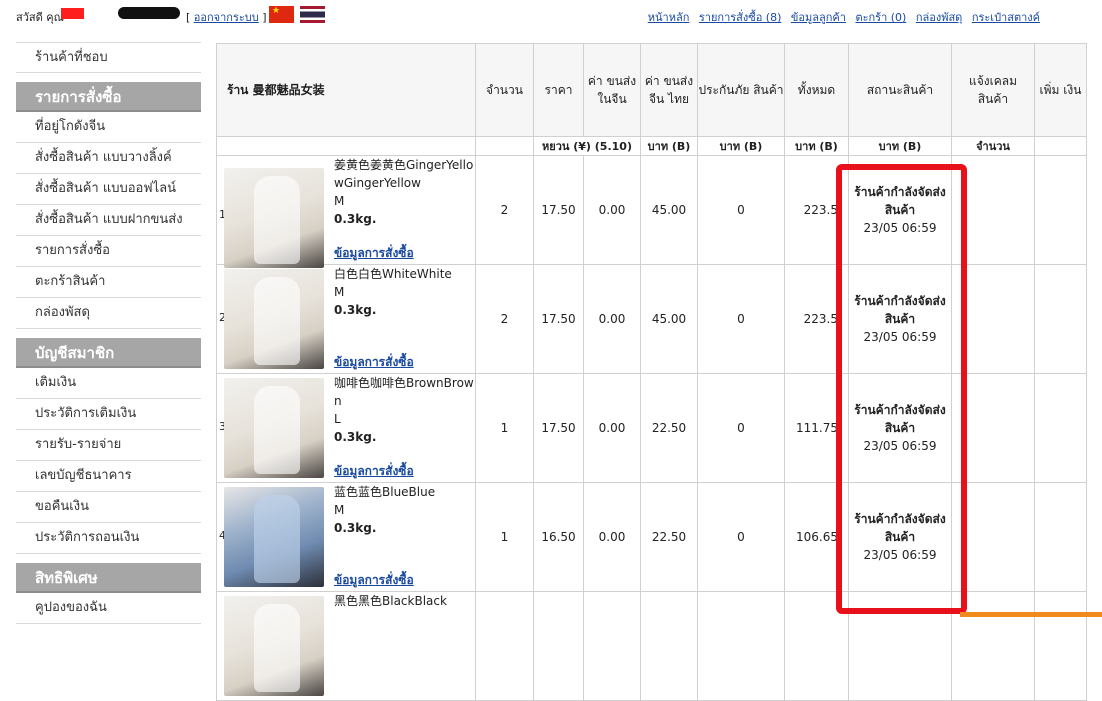 Image resolution: width=1102 pixels, height=701 pixels. What do you see at coordinates (816, 210) in the screenshot?
I see `total-cell: 223.5` at bounding box center [816, 210].